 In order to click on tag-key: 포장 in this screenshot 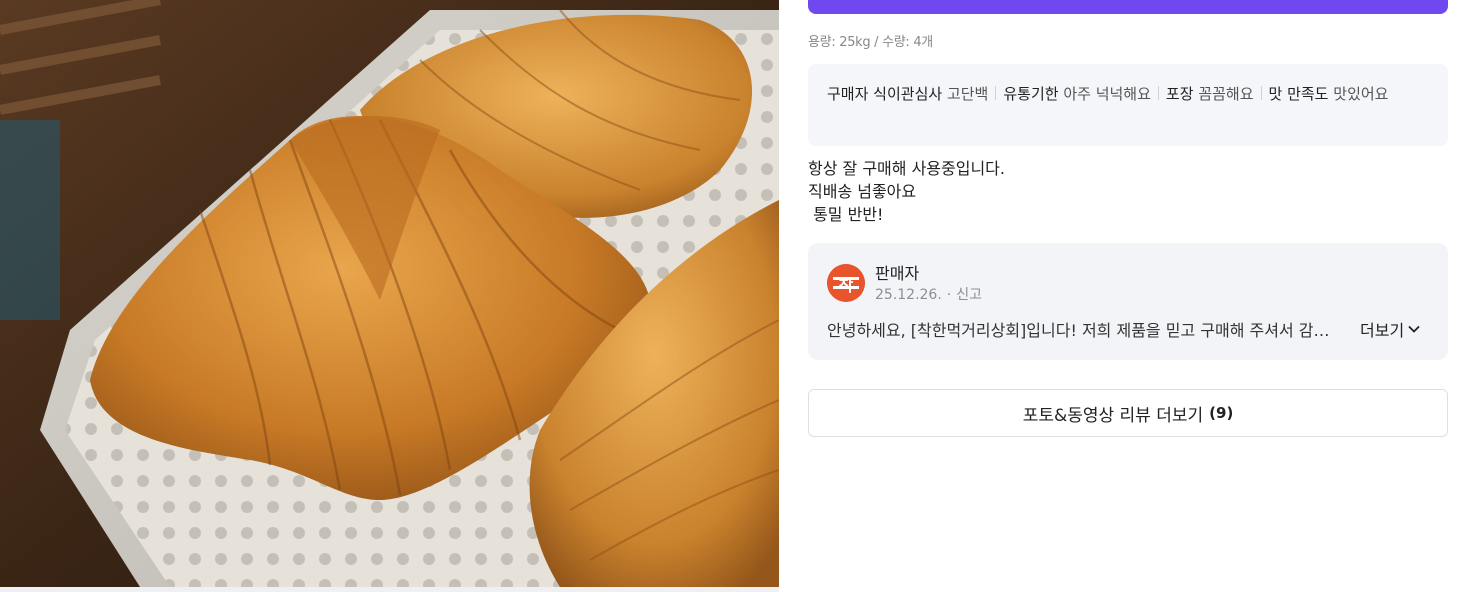, I will do `click(1179, 94)`.